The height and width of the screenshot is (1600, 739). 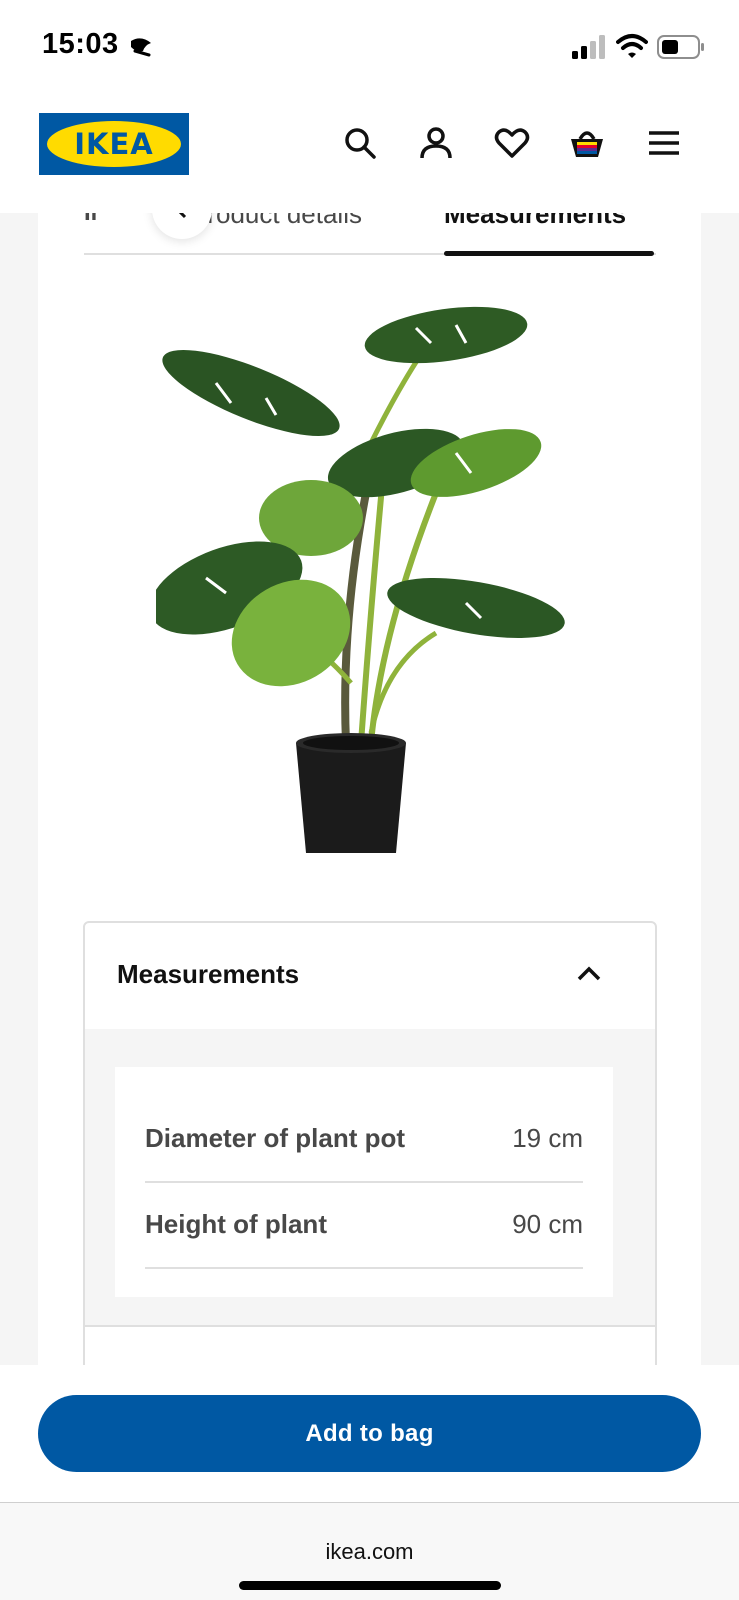 I want to click on logo-text: IKEA, so click(x=114, y=144).